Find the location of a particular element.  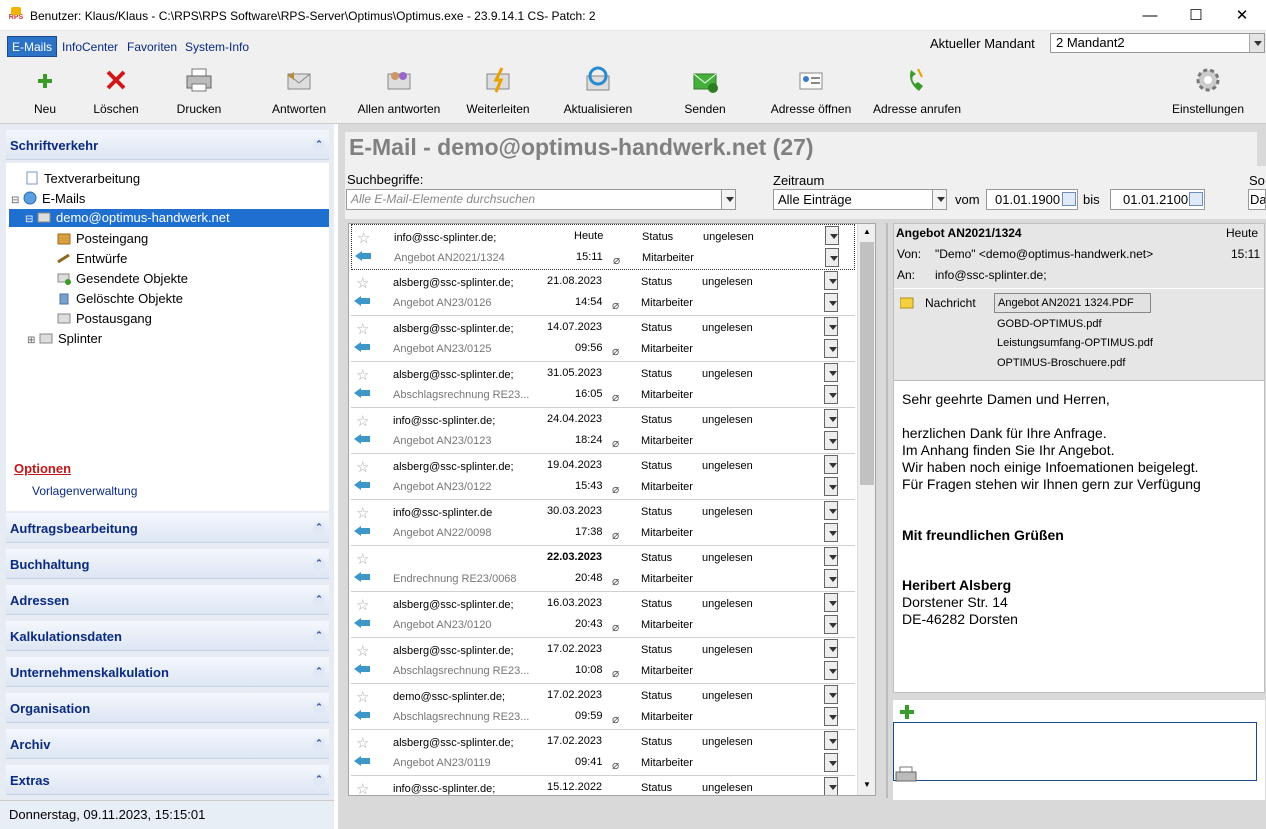

tree-item-posteingang: Posteingang is located at coordinates (102, 239).